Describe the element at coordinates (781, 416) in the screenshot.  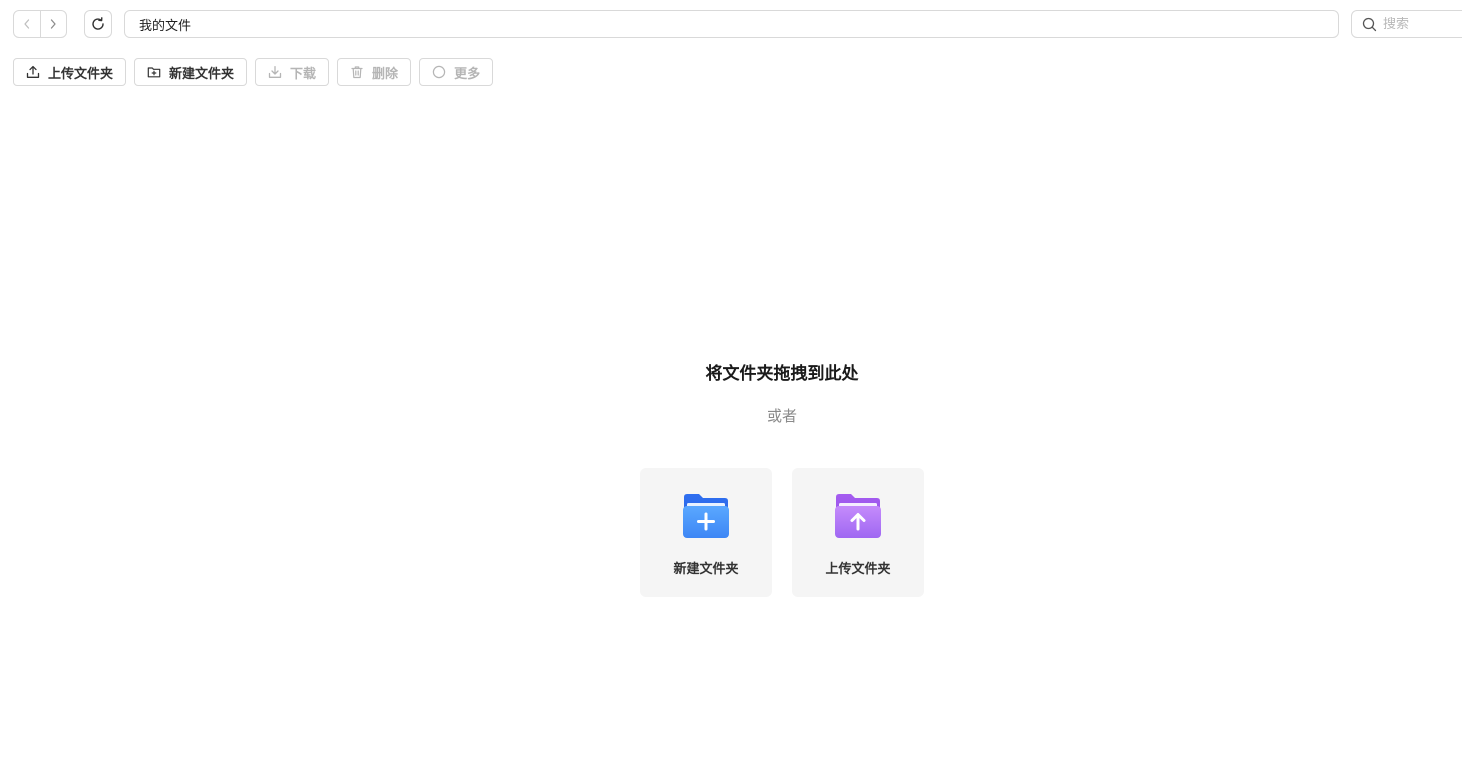
I see `or-separator: 或者` at that location.